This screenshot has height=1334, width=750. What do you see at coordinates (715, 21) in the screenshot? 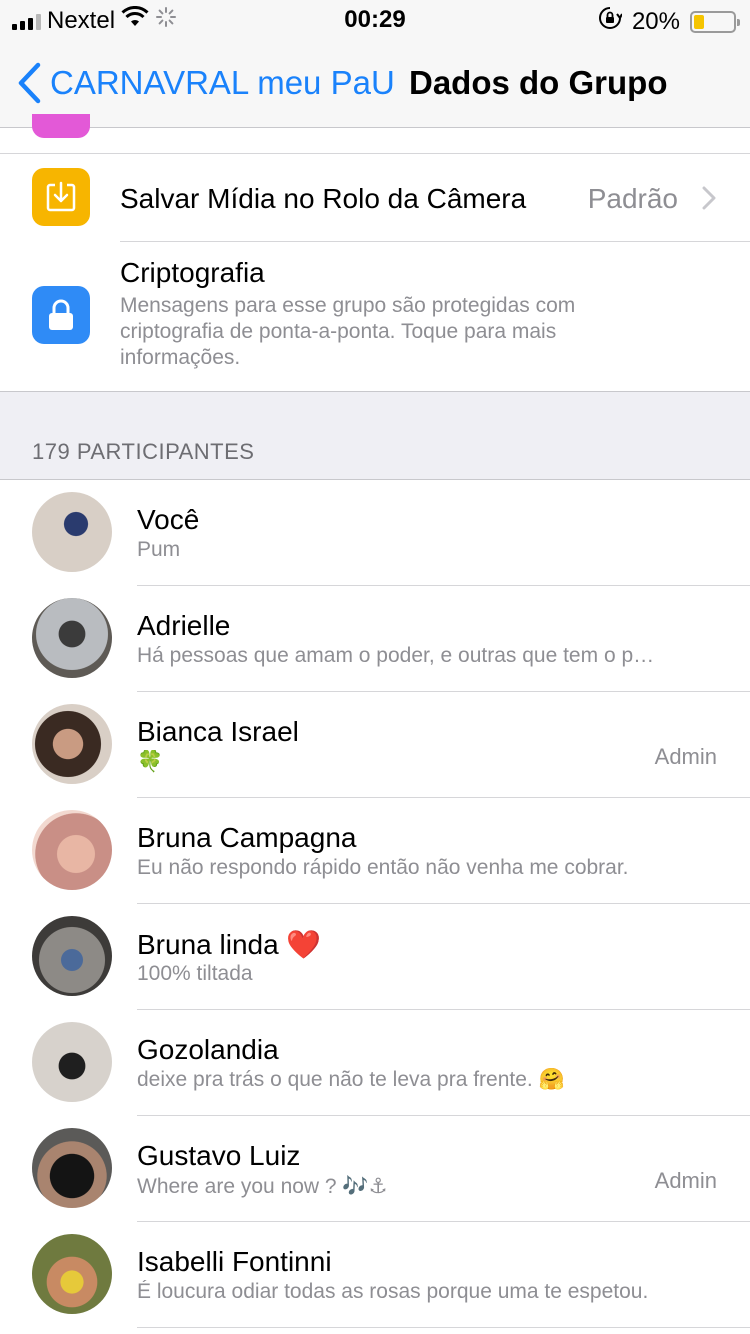
I see `battery-icon` at bounding box center [715, 21].